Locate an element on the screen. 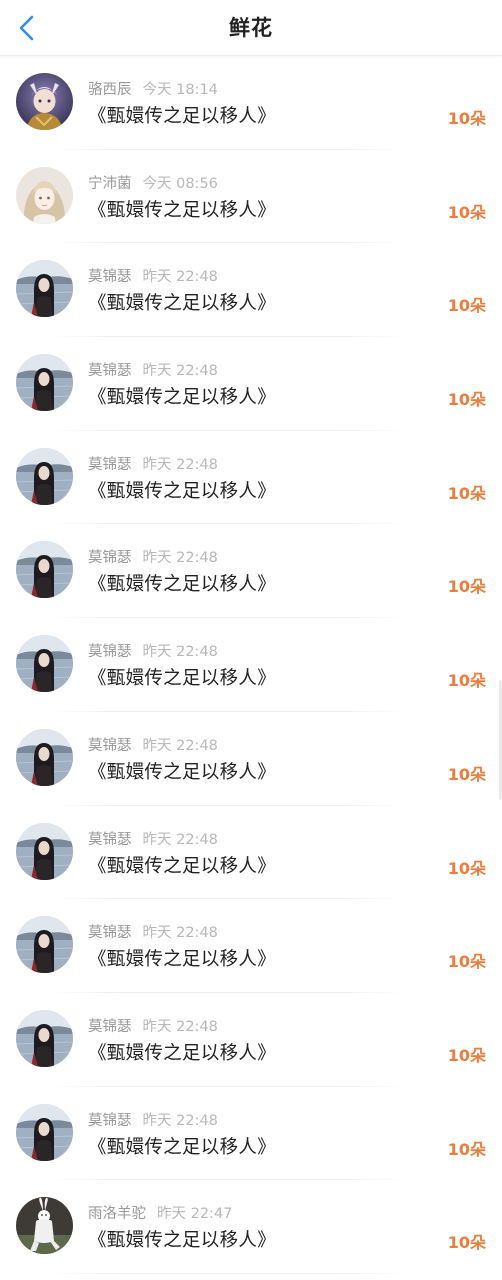 The height and width of the screenshot is (1280, 502). sender-name: 宁沛菌 is located at coordinates (110, 183).